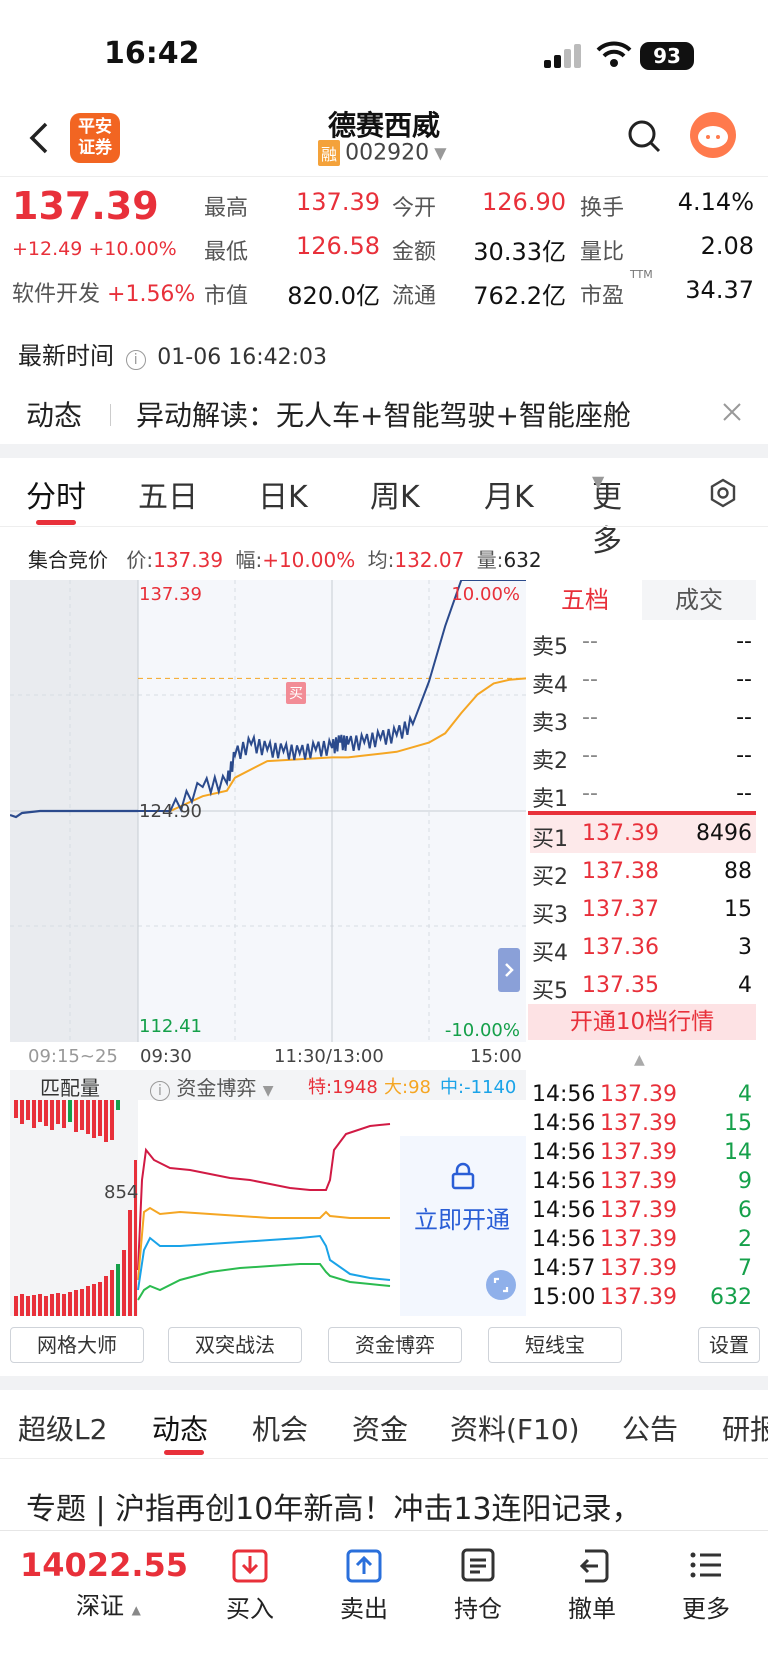  Describe the element at coordinates (62, 1428) in the screenshot. I see `tab-super-l2: 超级L2` at that location.